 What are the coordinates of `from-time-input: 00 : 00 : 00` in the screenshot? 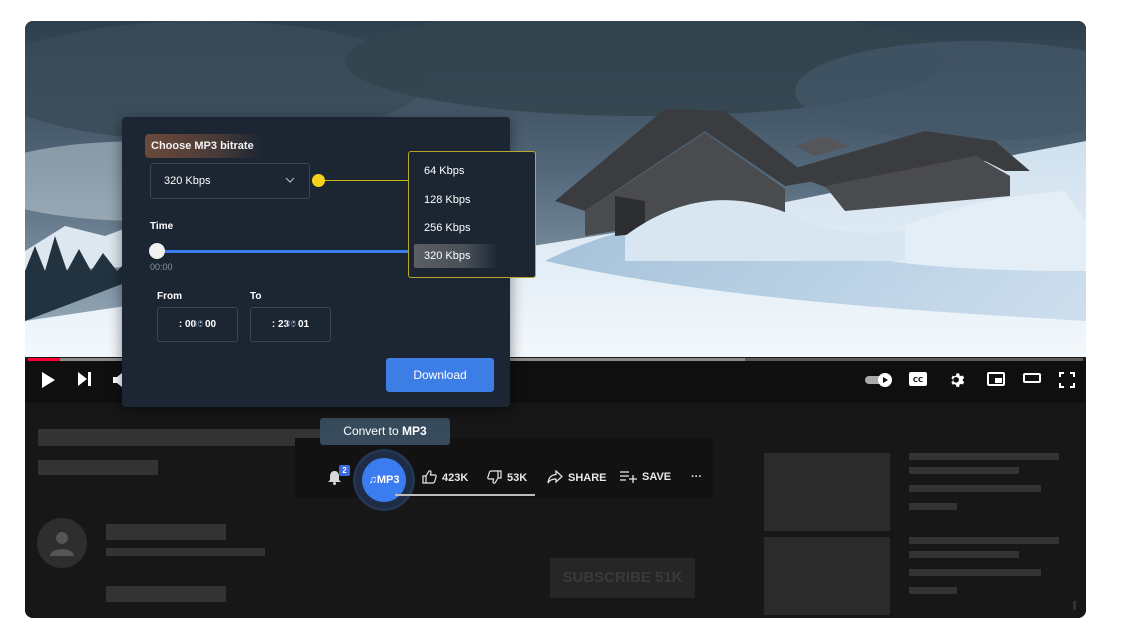 It's located at (197, 324).